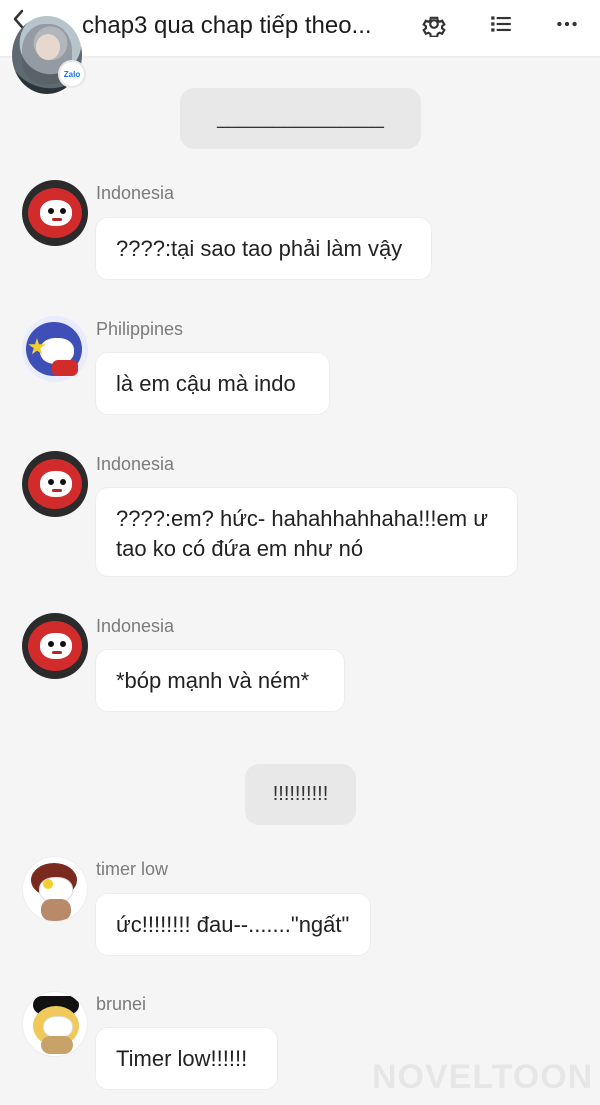 The width and height of the screenshot is (600, 1105). What do you see at coordinates (121, 1004) in the screenshot?
I see `sender-name: brunei` at bounding box center [121, 1004].